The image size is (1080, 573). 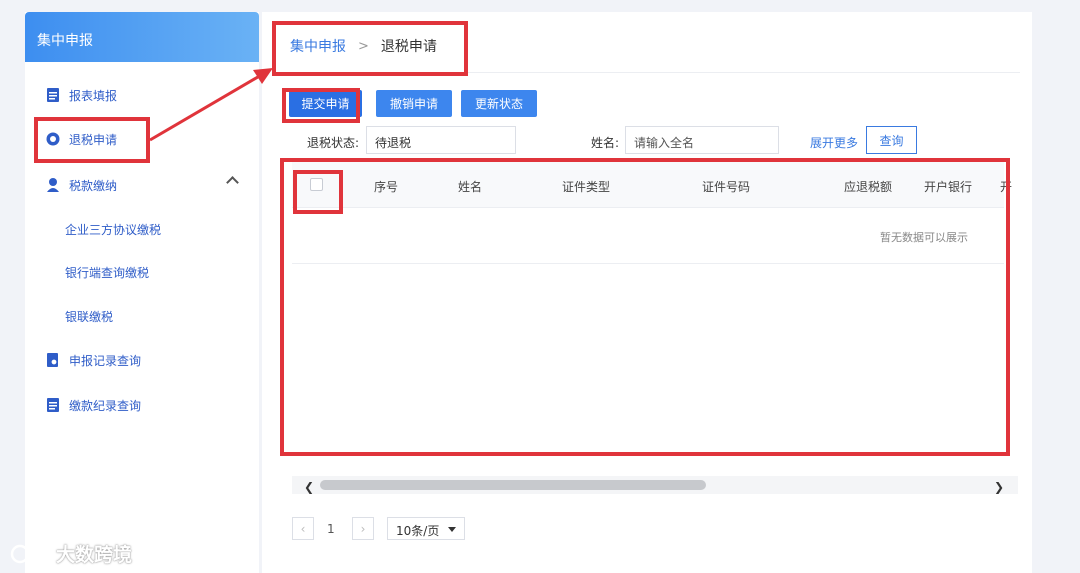 I want to click on update-status-button: 更新状态, so click(x=499, y=103).